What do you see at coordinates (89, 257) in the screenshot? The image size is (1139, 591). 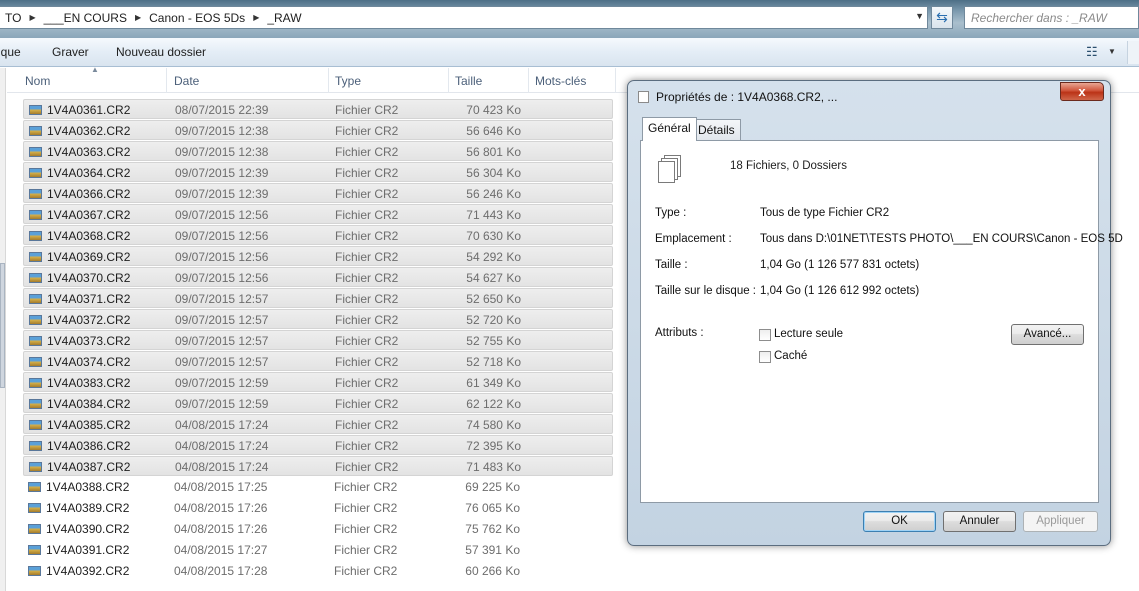 I see `file-name: 1V4A0369.CR2` at bounding box center [89, 257].